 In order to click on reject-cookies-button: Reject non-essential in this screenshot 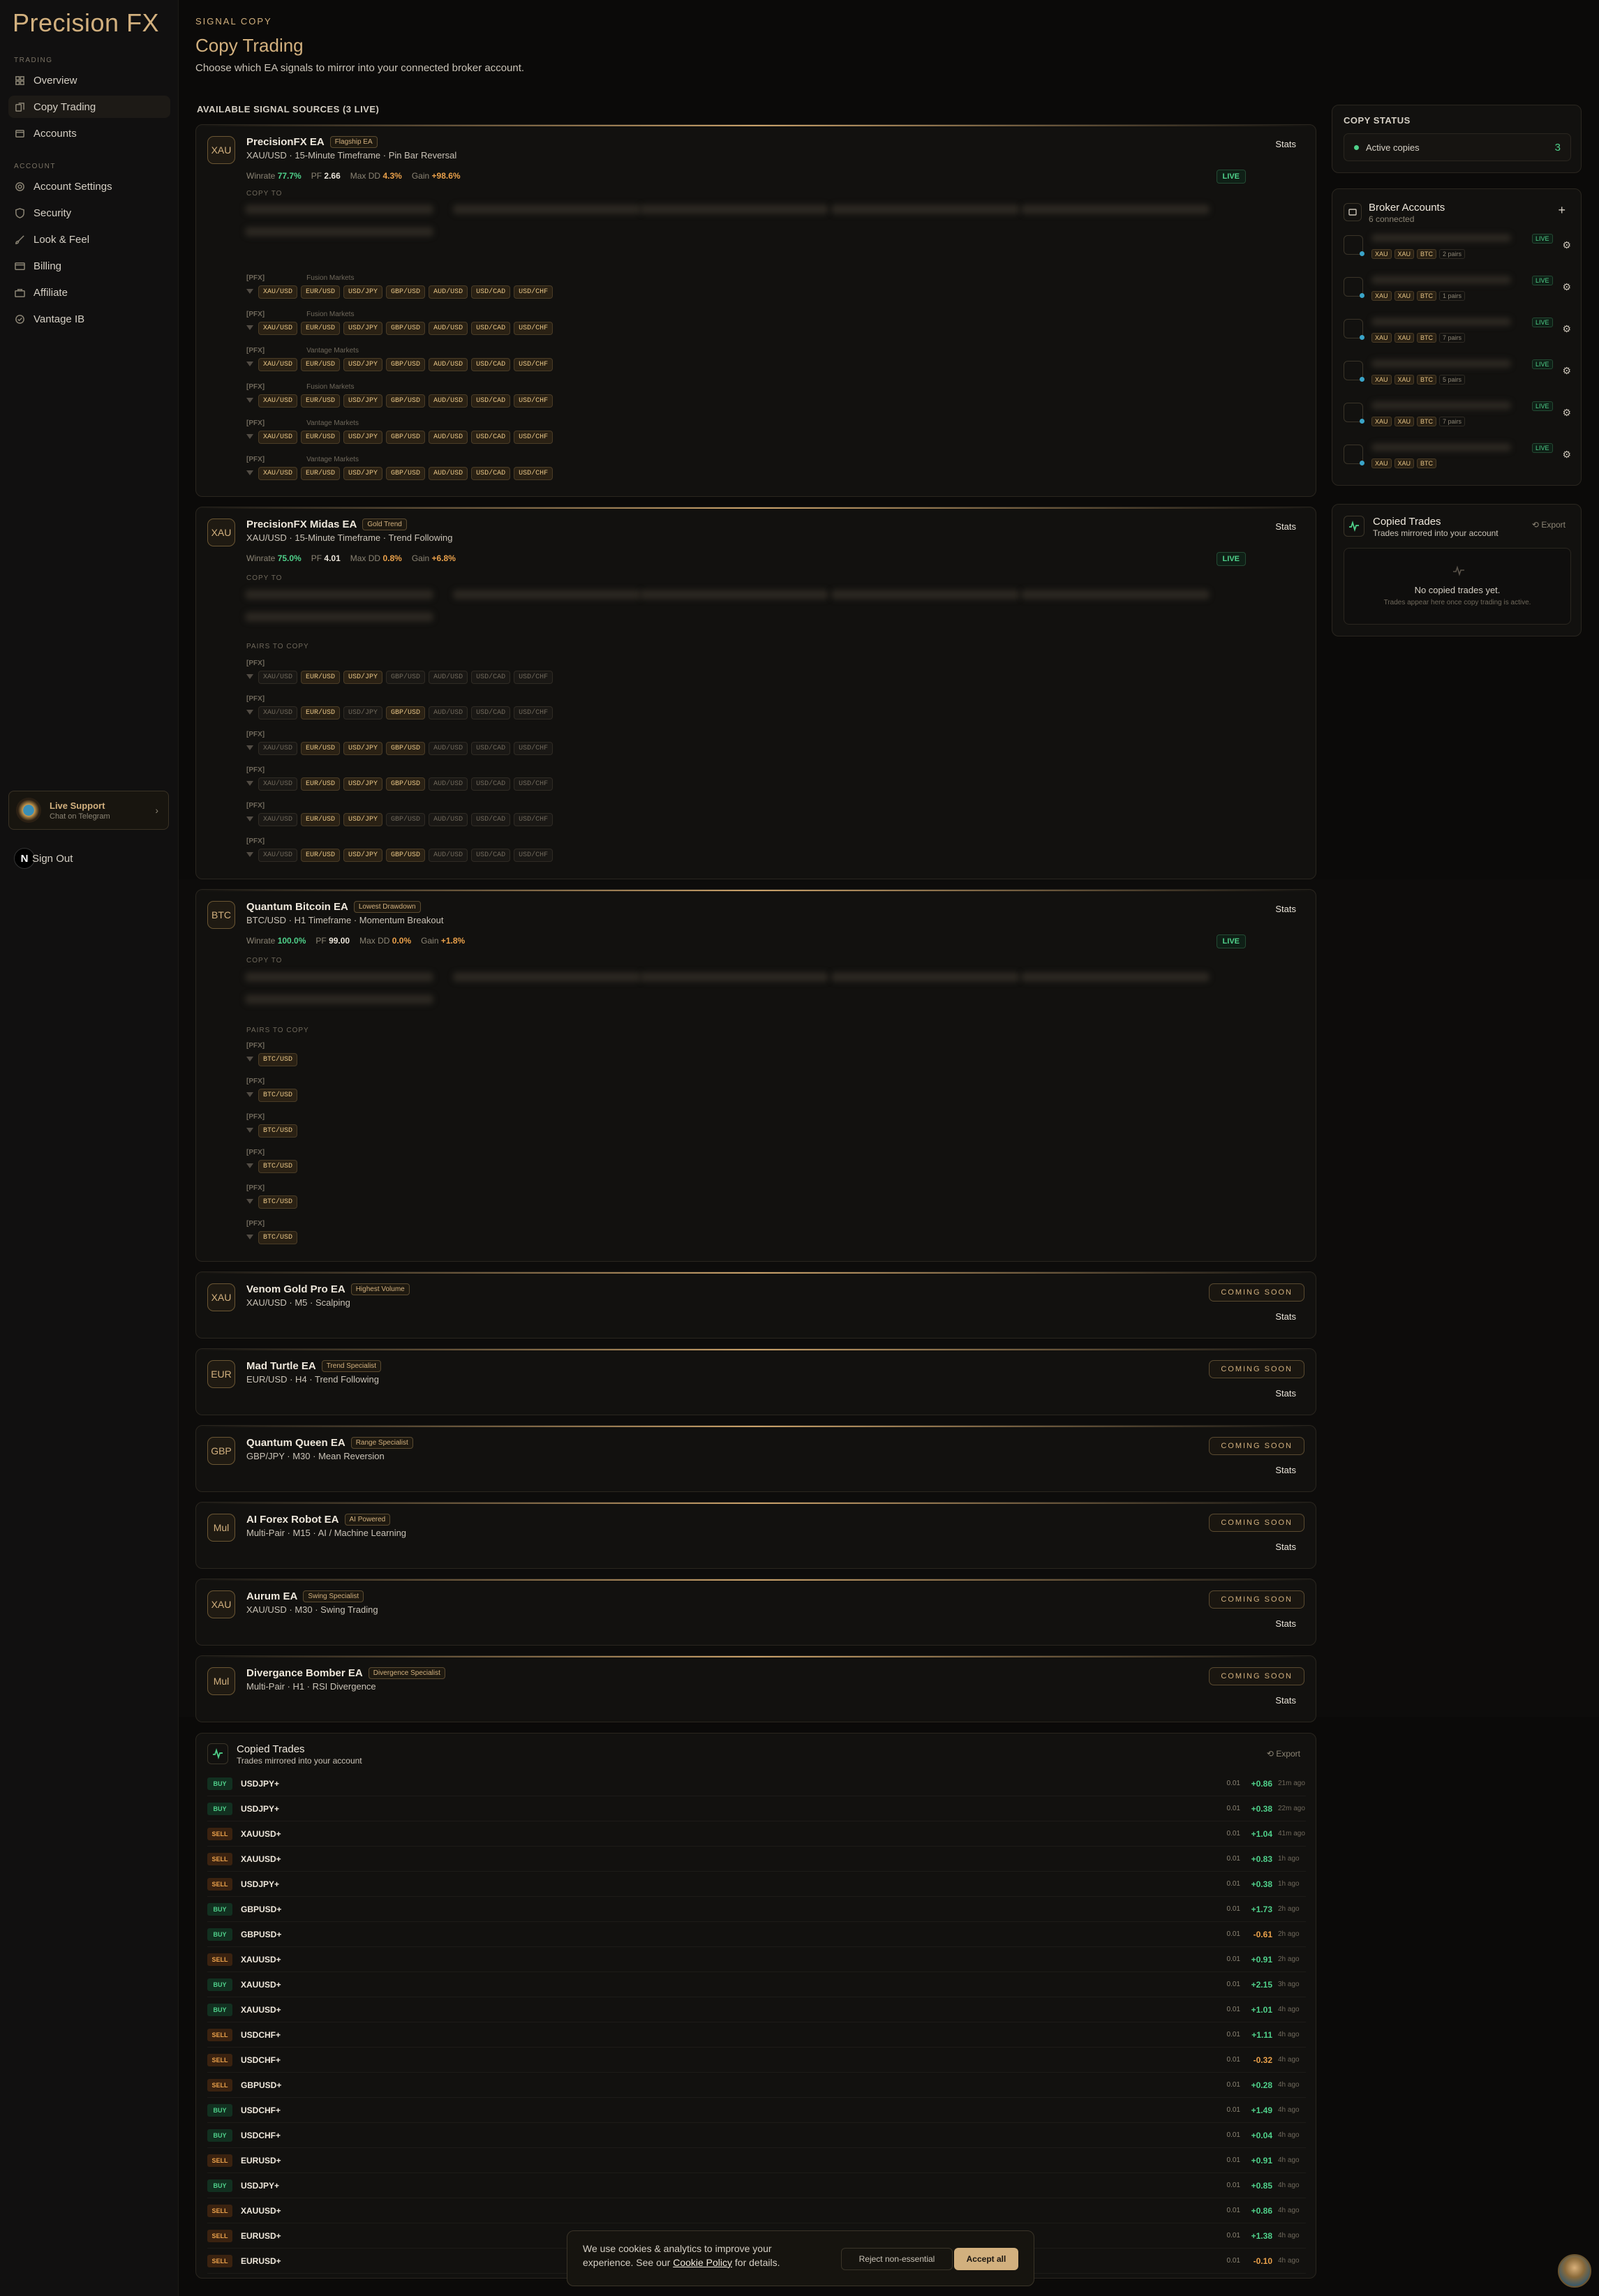, I will do `click(897, 2259)`.